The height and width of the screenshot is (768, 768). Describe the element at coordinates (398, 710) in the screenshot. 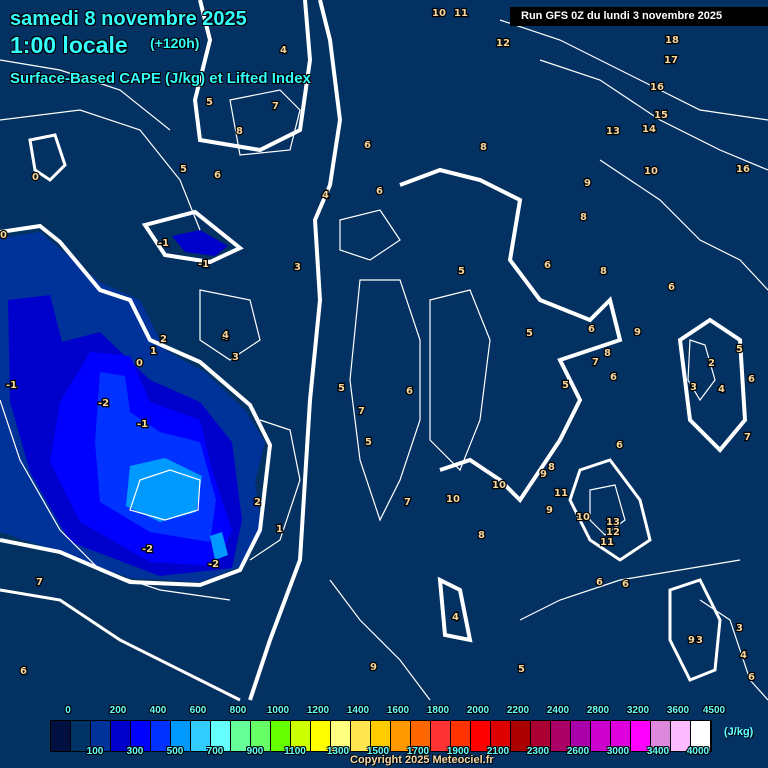

I see `legend-label: 1600` at that location.